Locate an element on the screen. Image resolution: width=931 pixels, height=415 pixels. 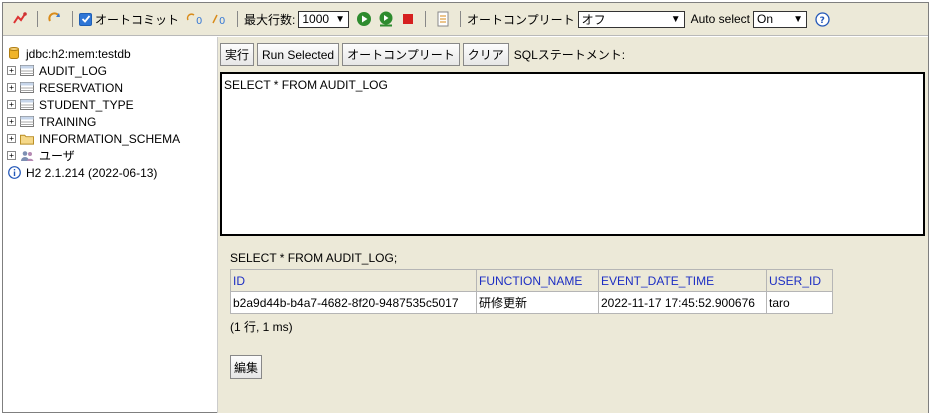
tree-item-label: AUDIT_LOG is located at coordinates (73, 70).